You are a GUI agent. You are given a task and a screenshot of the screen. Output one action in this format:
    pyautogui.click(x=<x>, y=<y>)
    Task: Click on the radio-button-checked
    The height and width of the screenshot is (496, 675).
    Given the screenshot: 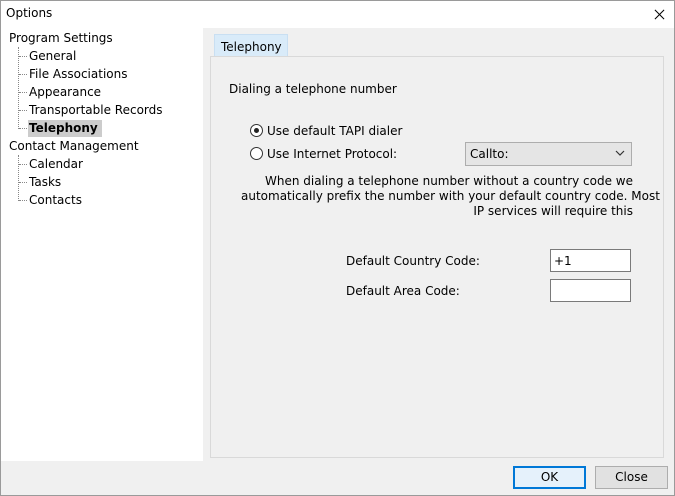 What is the action you would take?
    pyautogui.click(x=256, y=130)
    